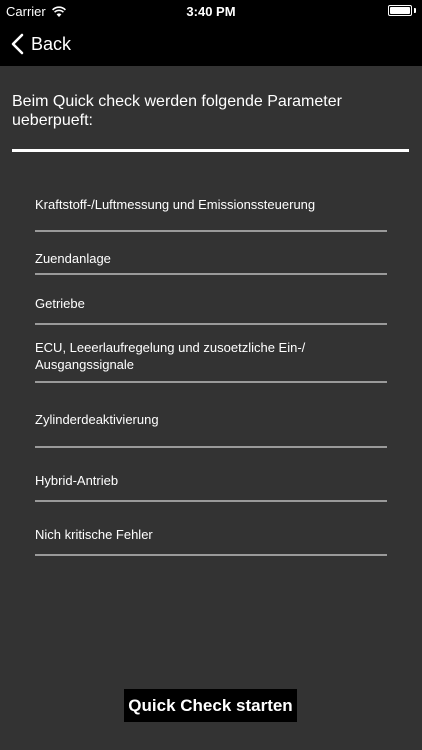 The image size is (422, 750). I want to click on parameter-item: Getriebe, so click(60, 303).